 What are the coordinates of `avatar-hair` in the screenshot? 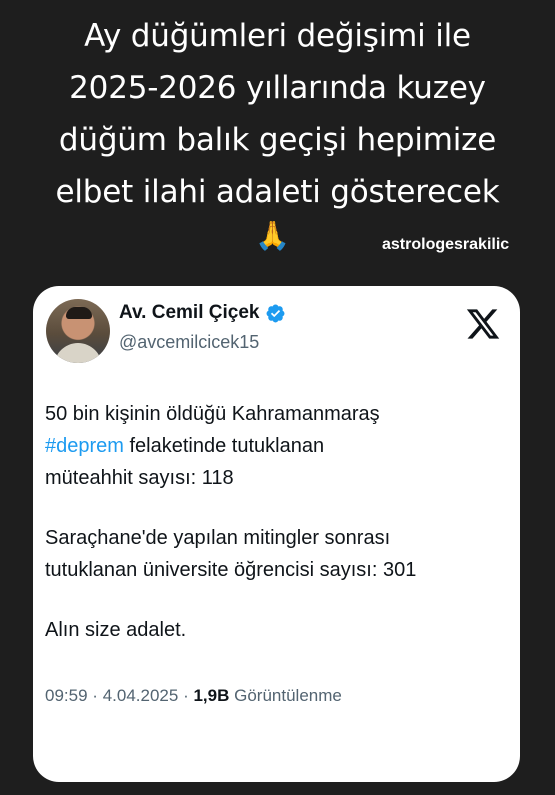 It's located at (79, 313).